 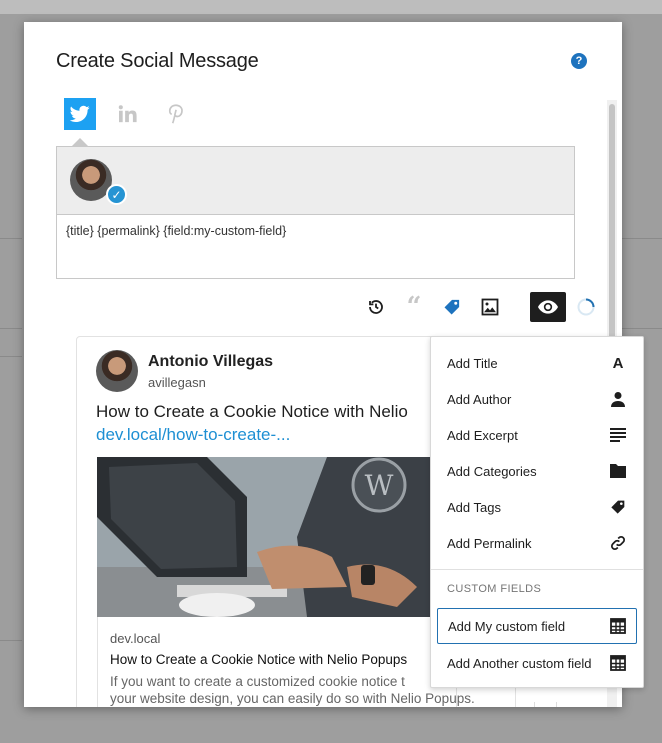 I want to click on preview-avatar, so click(x=117, y=371).